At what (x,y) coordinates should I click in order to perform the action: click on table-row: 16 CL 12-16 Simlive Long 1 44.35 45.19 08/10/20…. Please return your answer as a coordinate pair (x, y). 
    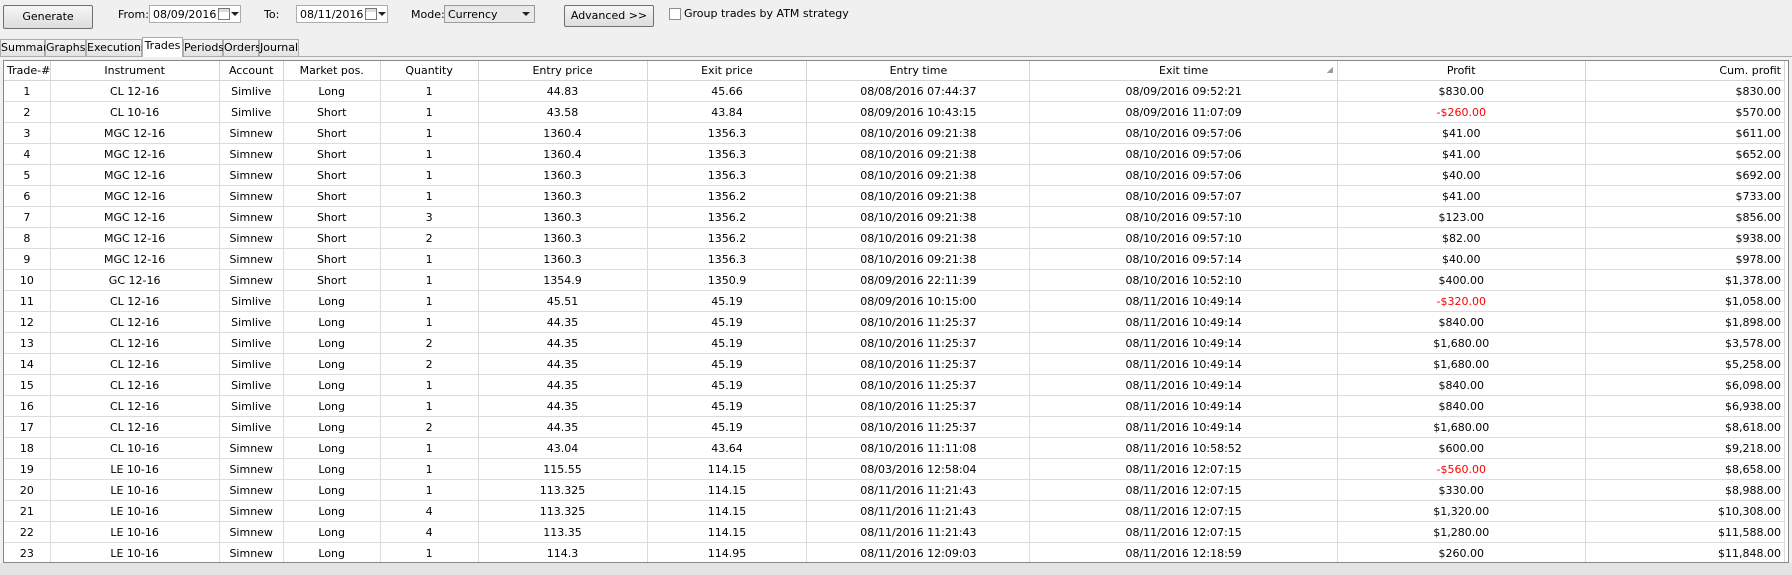
    Looking at the image, I should click on (895, 406).